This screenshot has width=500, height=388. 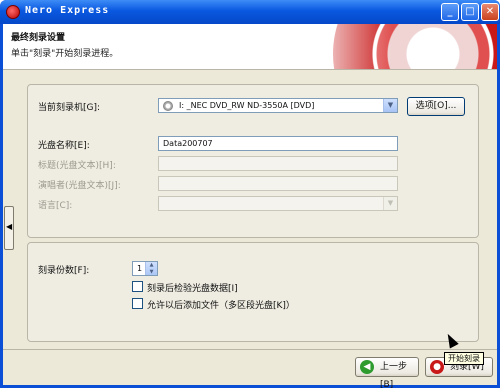 I want to click on performer-input, so click(x=278, y=183).